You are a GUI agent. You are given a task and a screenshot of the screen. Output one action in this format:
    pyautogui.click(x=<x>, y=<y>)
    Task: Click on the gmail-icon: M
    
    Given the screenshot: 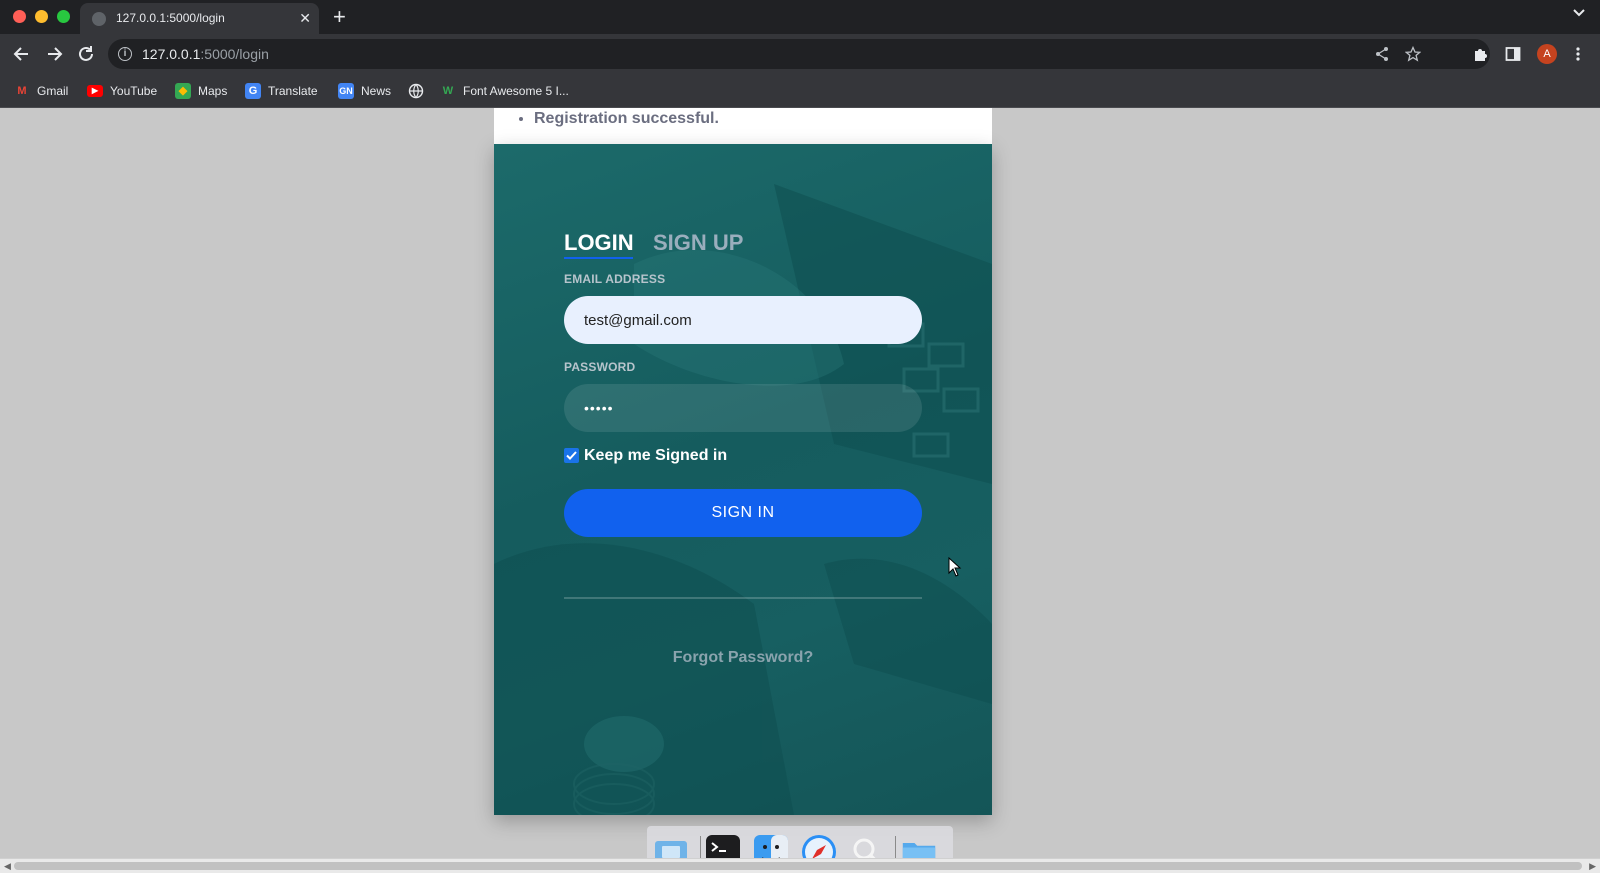 What is the action you would take?
    pyautogui.click(x=22, y=91)
    